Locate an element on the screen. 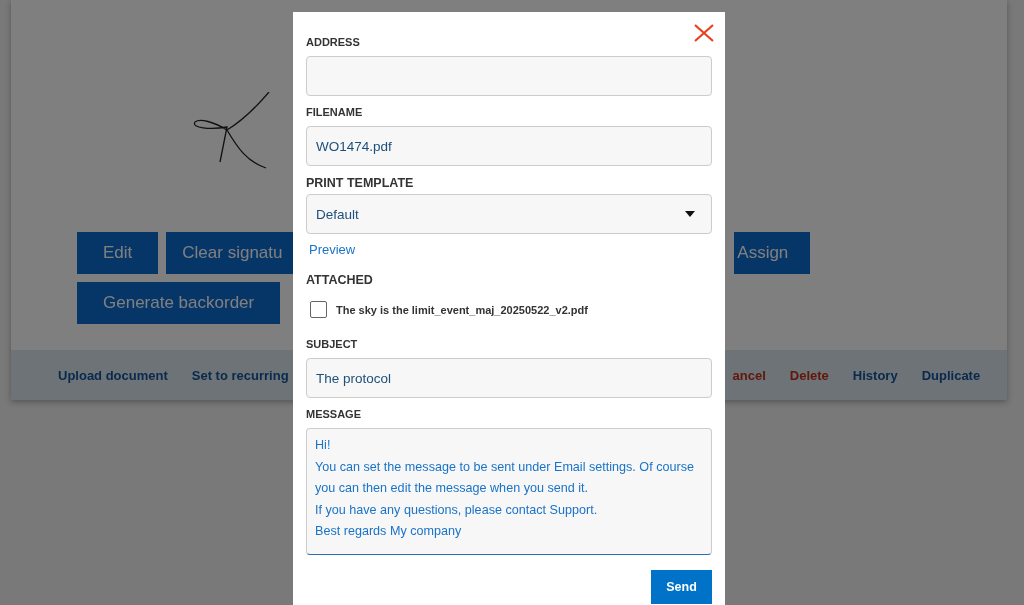  subject-field: The protocol is located at coordinates (509, 378).